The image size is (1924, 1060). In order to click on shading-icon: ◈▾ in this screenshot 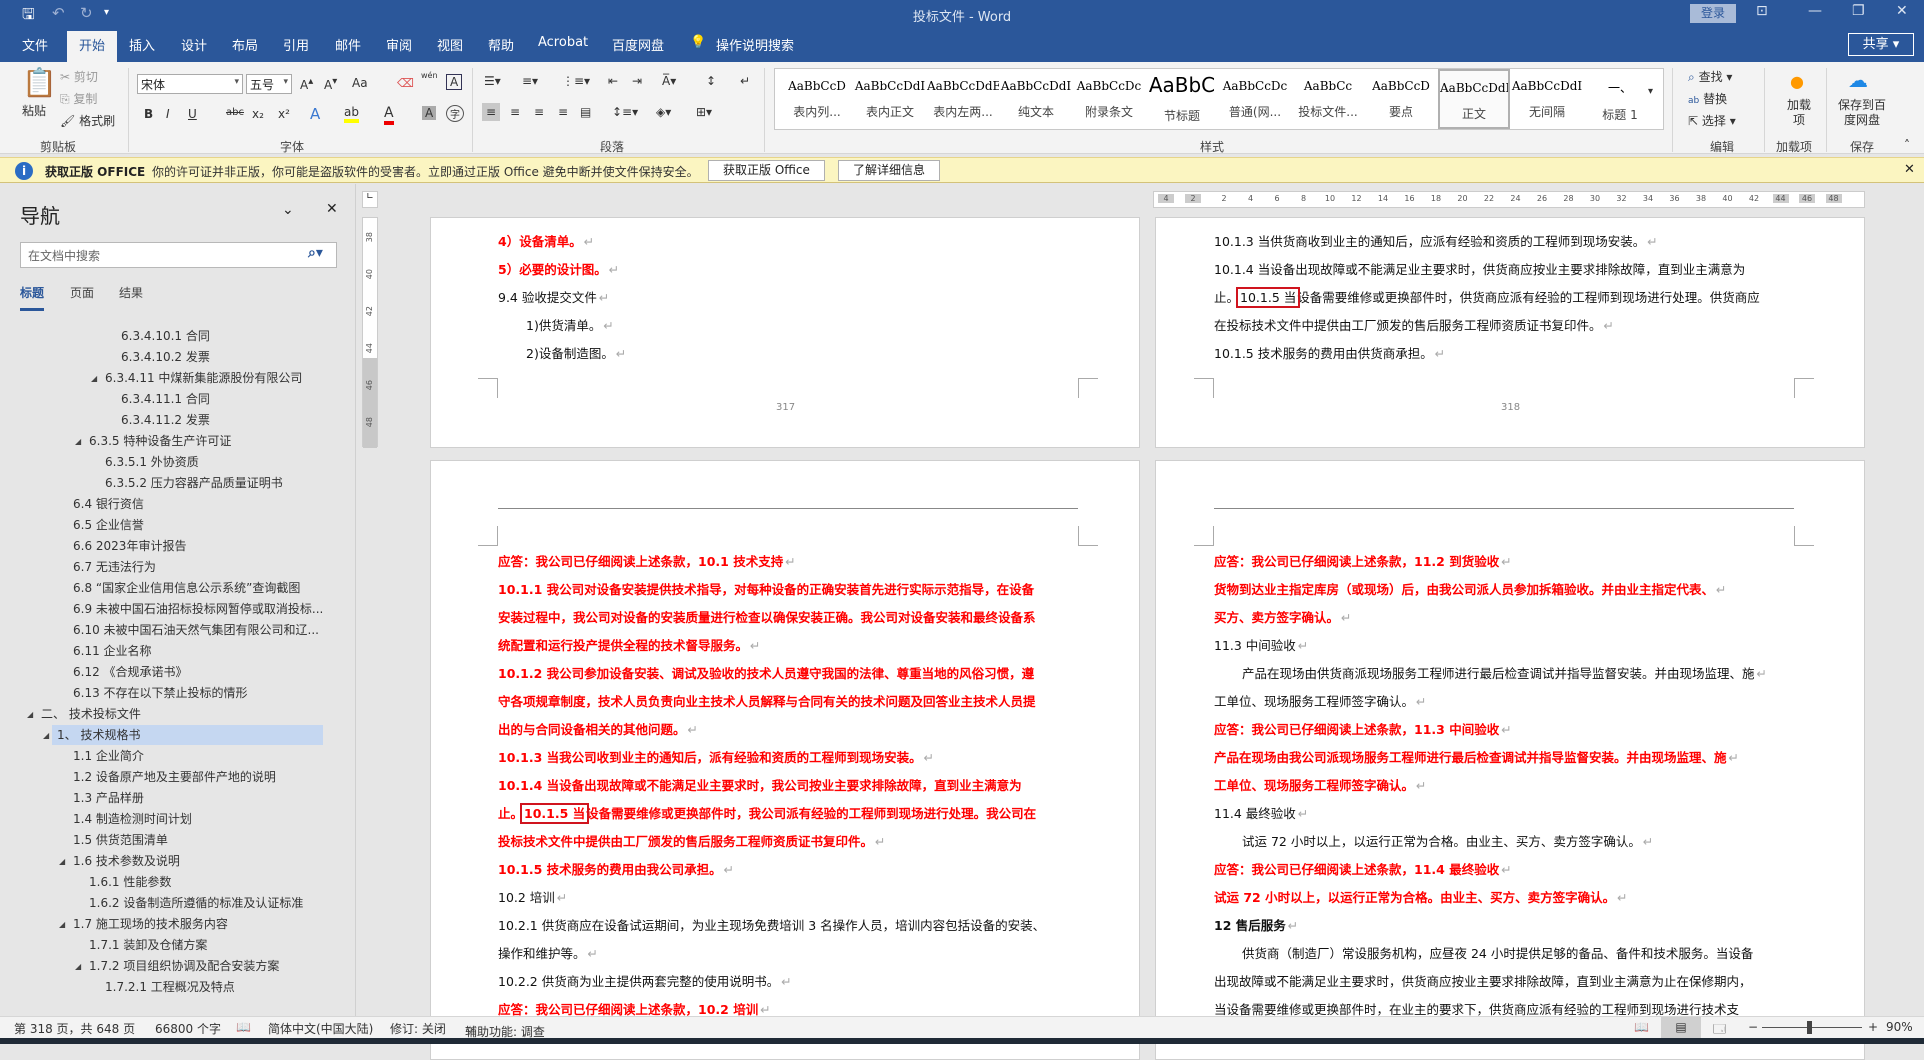, I will do `click(663, 112)`.